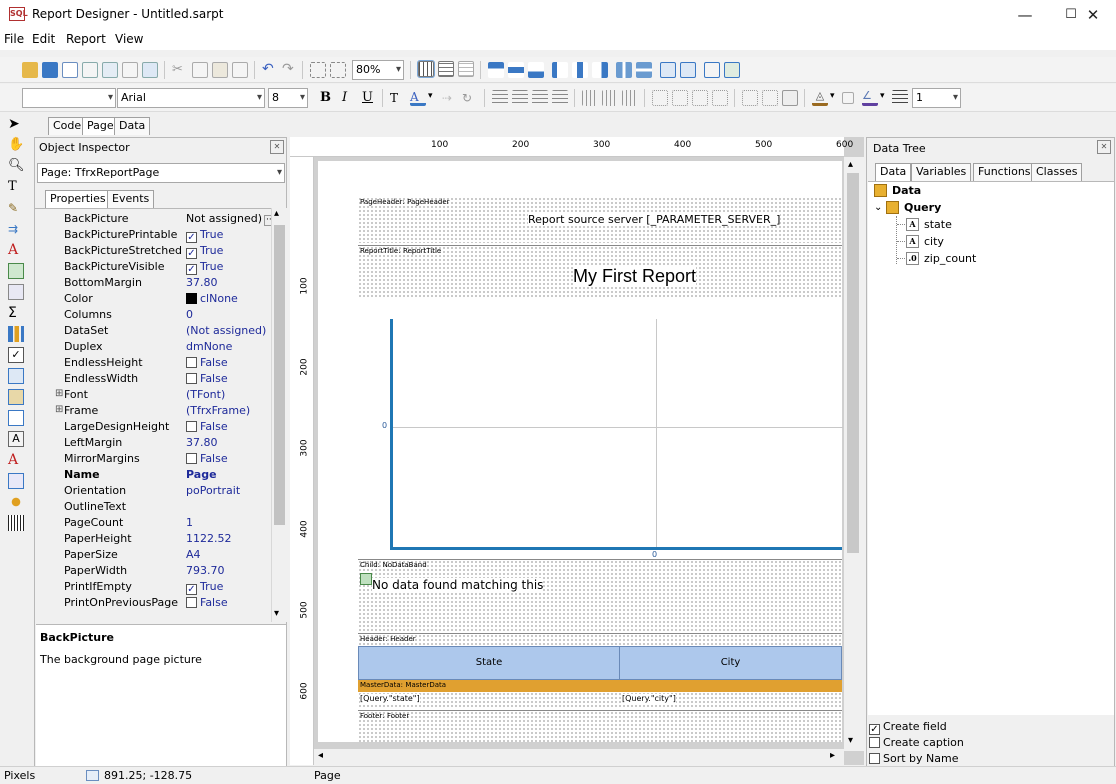  What do you see at coordinates (928, 98) in the screenshot?
I see `frame-width-select: 1` at bounding box center [928, 98].